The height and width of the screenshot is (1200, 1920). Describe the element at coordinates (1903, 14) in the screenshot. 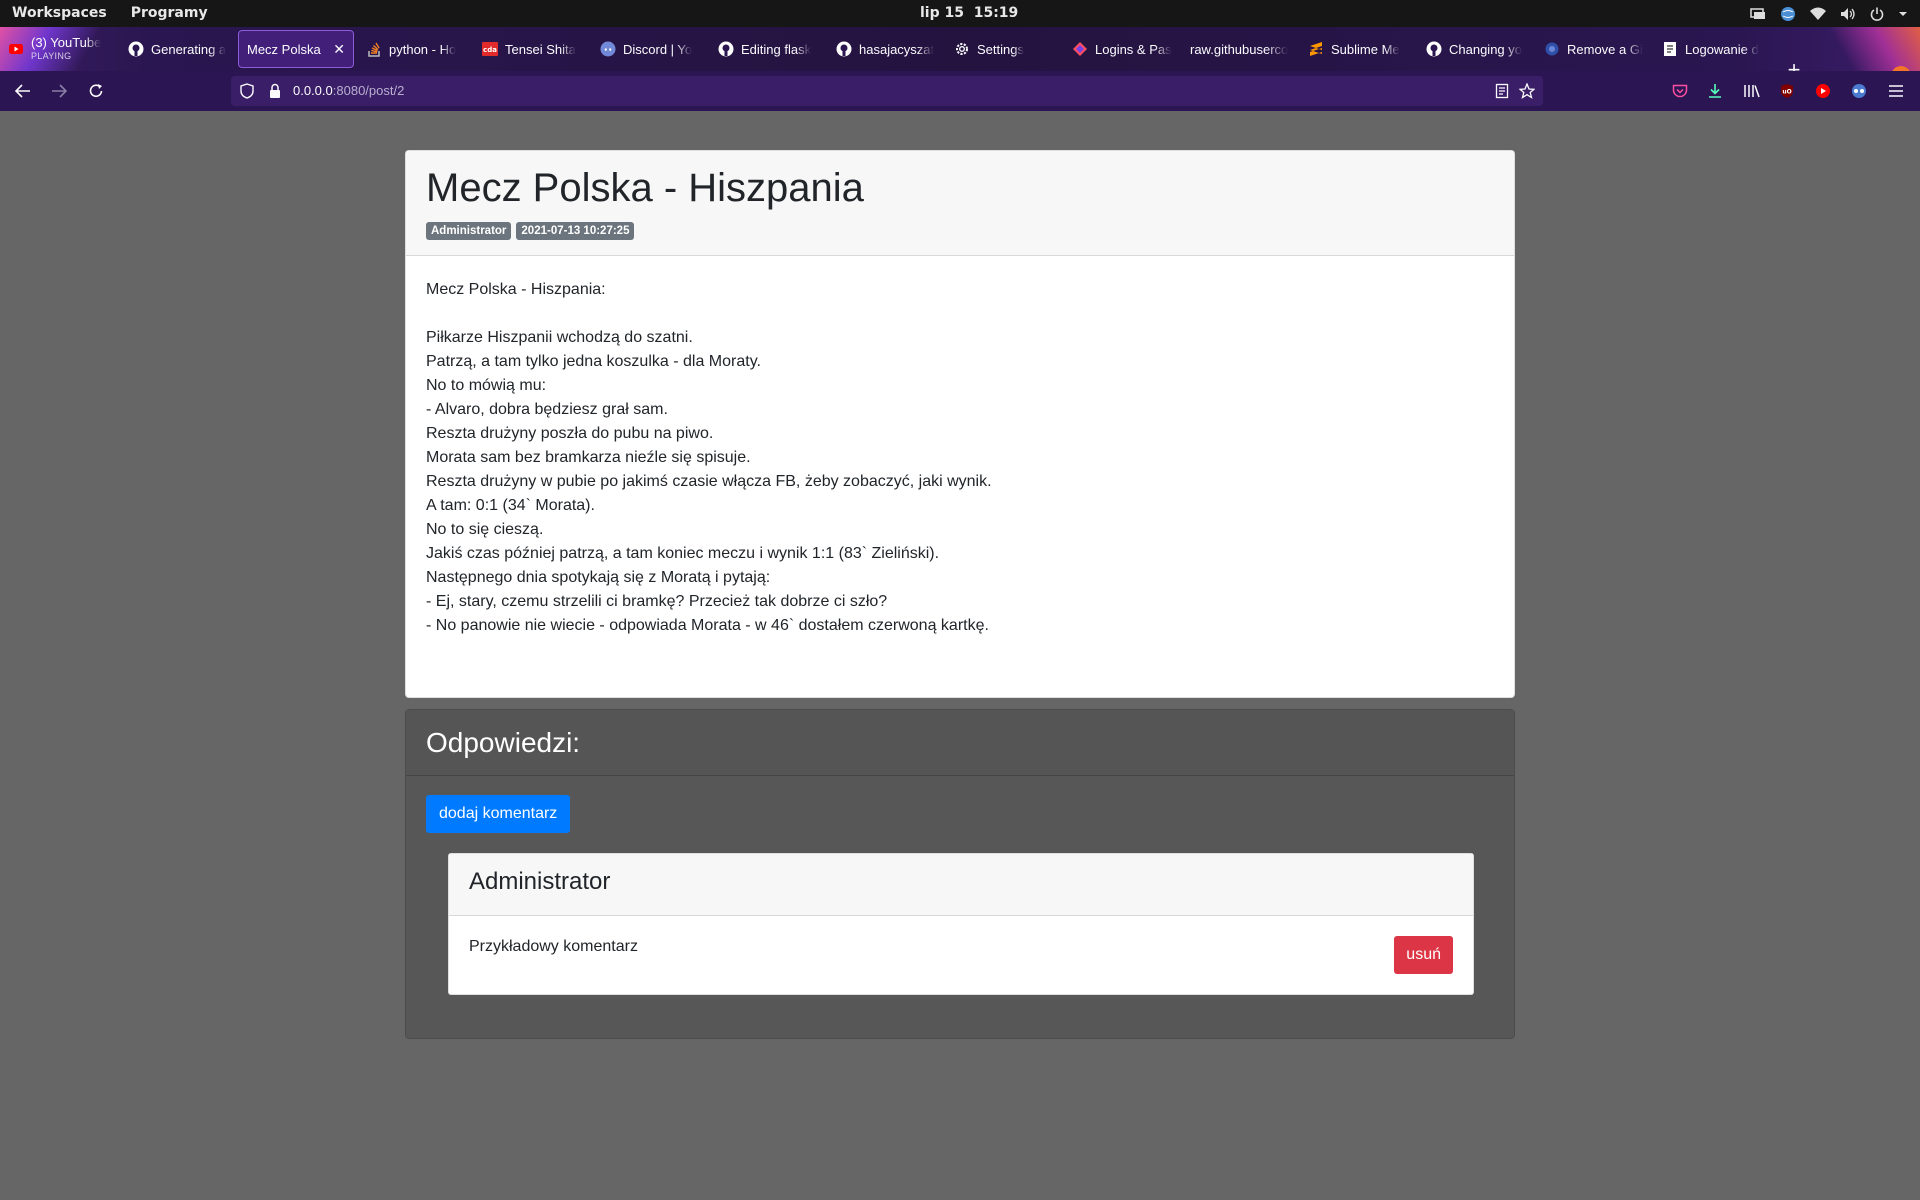

I see `chevron-down-icon` at that location.